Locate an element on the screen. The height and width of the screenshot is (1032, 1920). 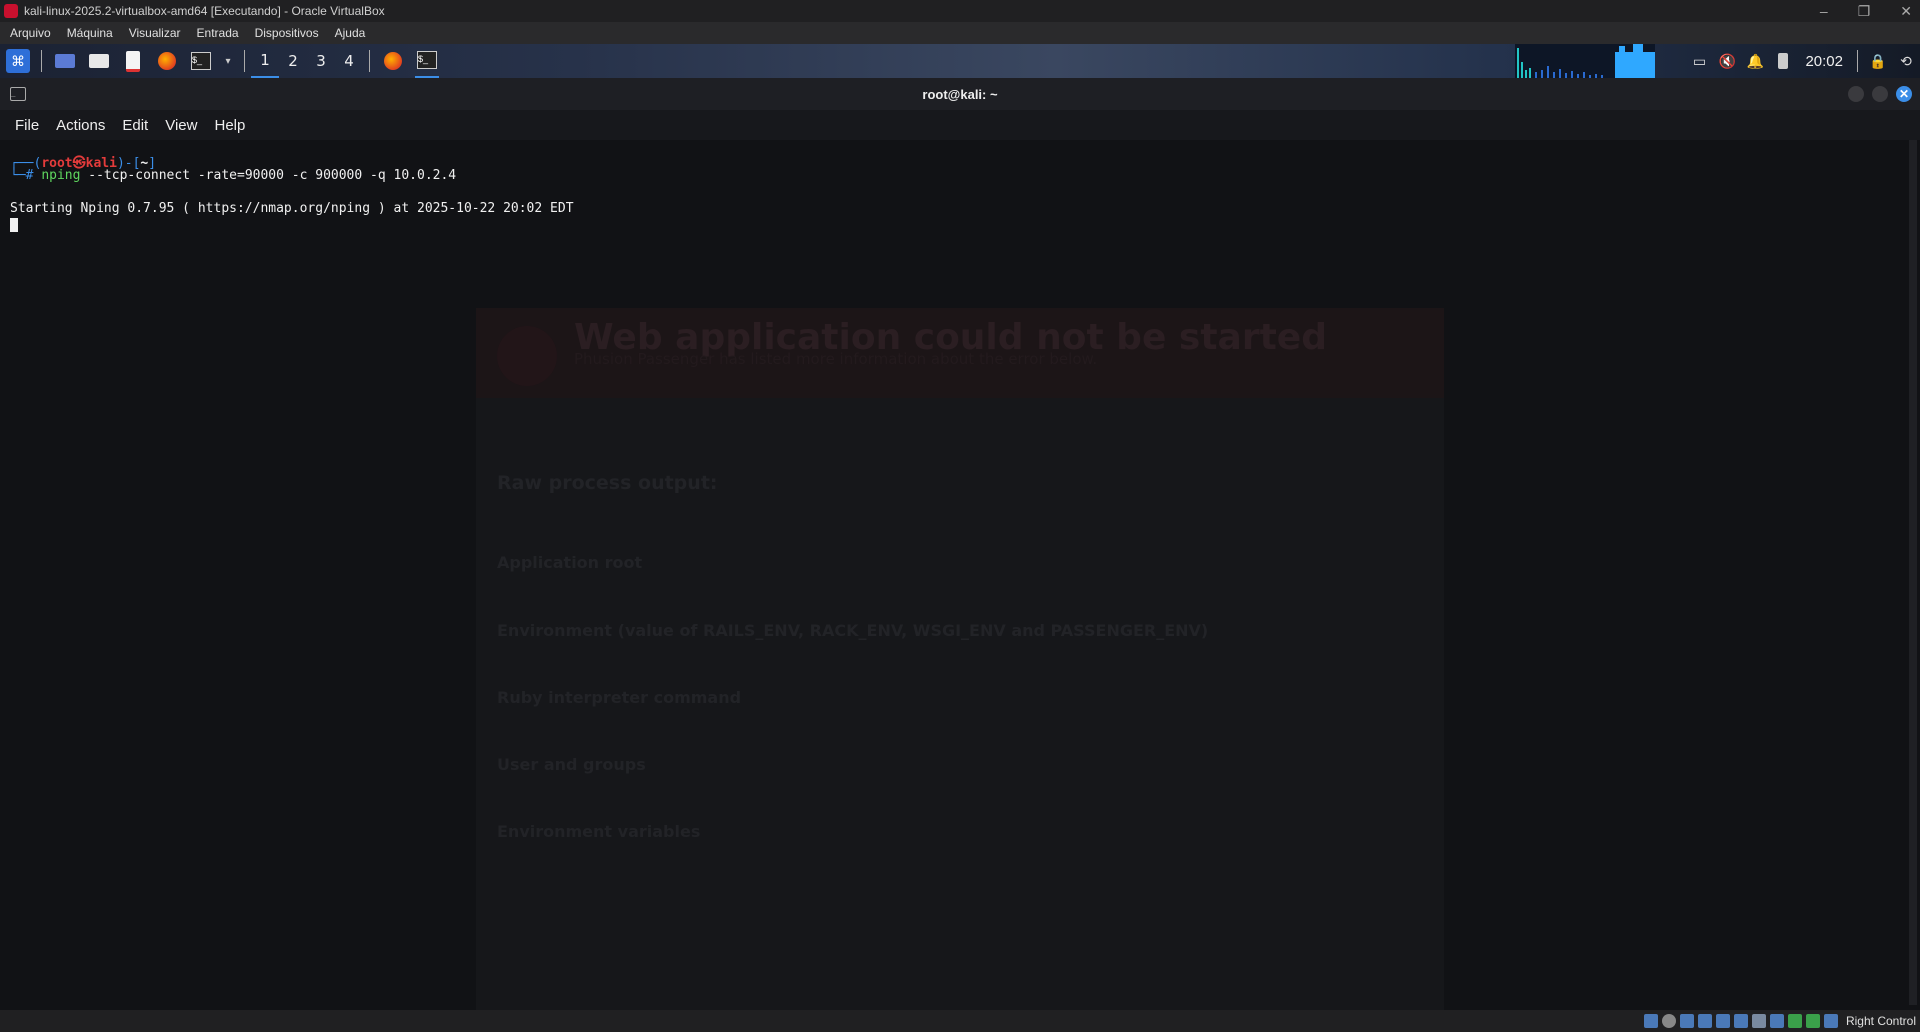
recording-icon is located at coordinates (1776, 1021).